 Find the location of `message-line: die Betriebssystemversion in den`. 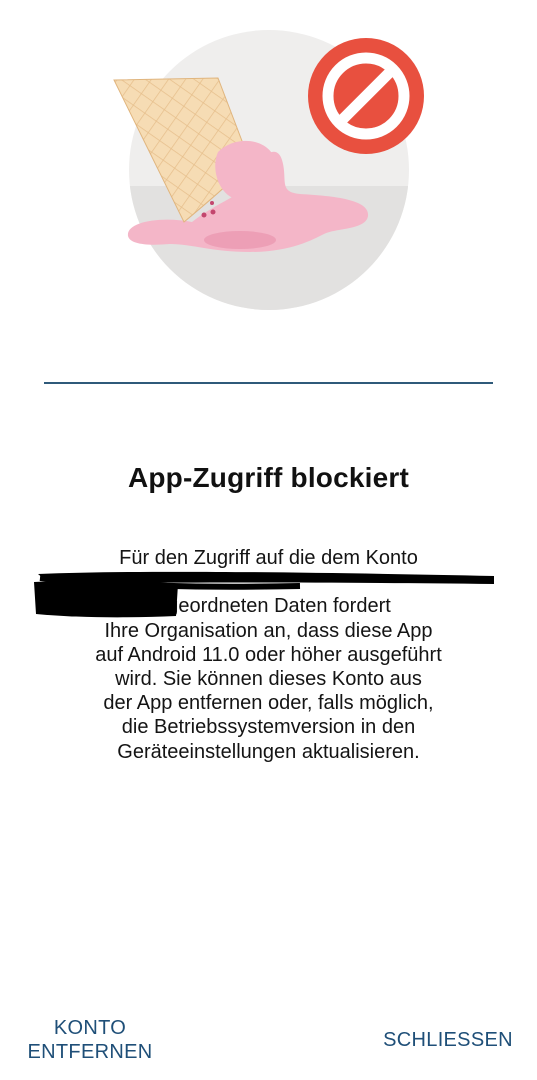

message-line: die Betriebssystemversion in den is located at coordinates (268, 727).